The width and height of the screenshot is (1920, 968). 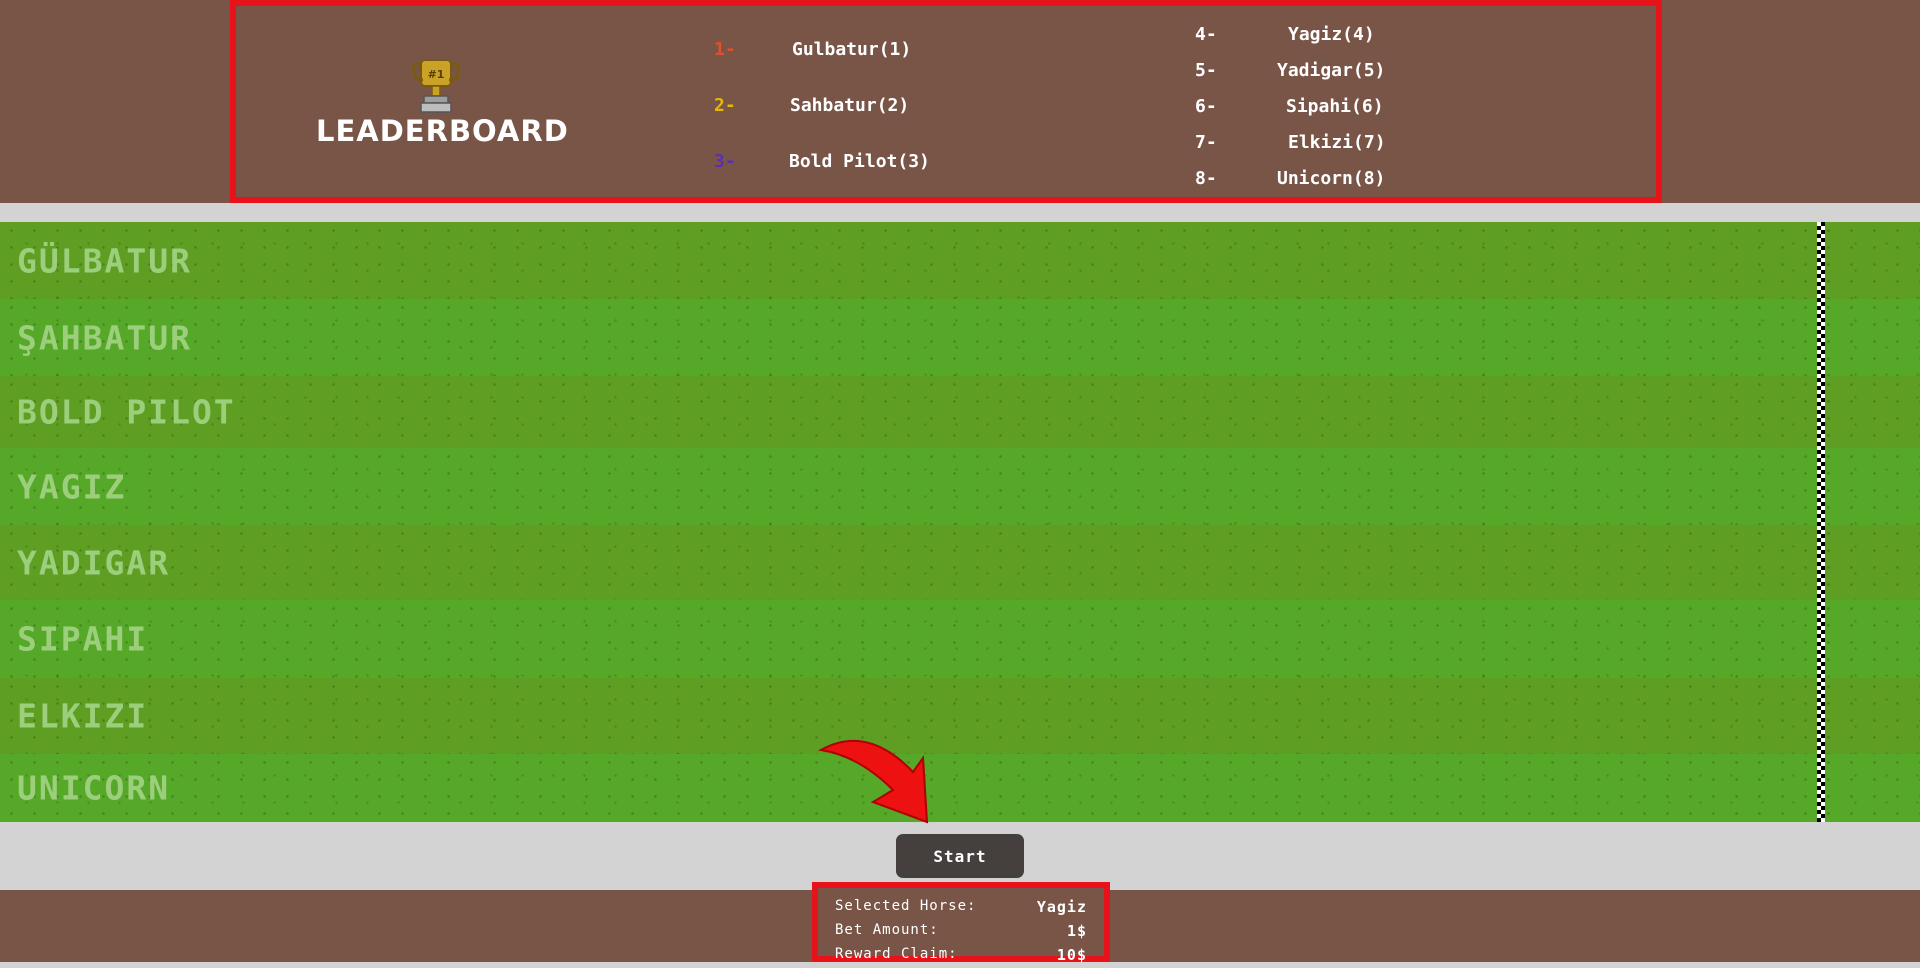 What do you see at coordinates (1331, 178) in the screenshot?
I see `entry-name-8: Unicorn(8)` at bounding box center [1331, 178].